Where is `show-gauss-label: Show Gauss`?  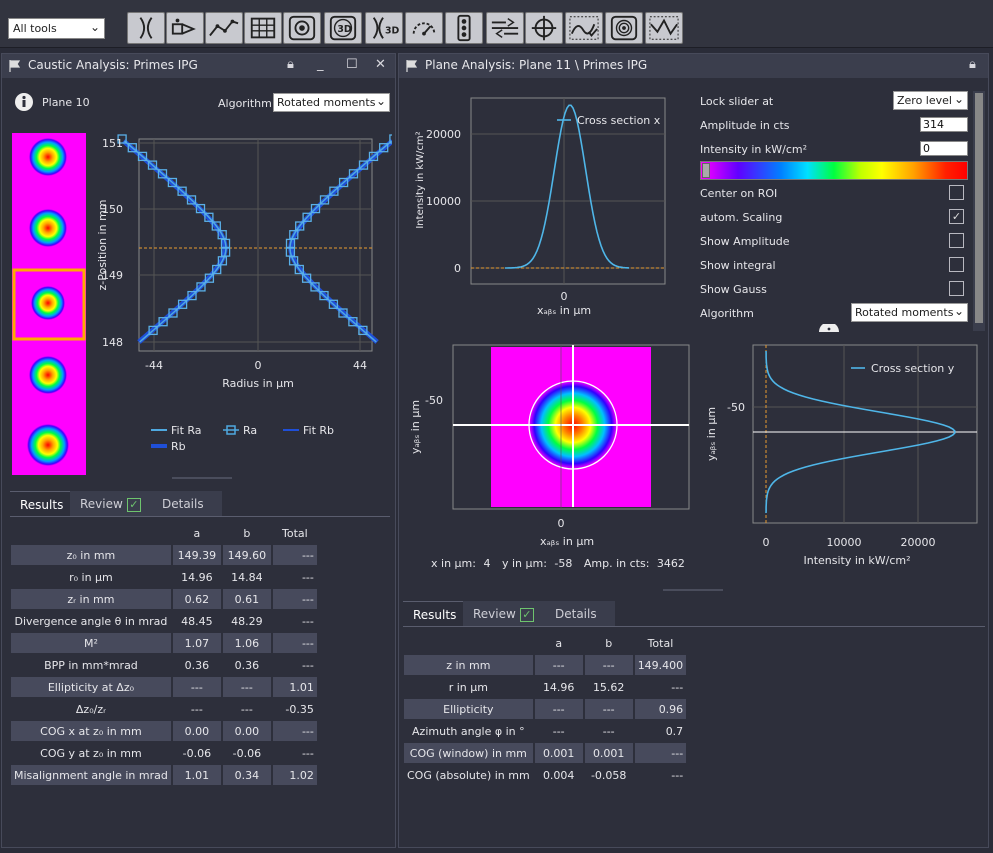 show-gauss-label: Show Gauss is located at coordinates (733, 289).